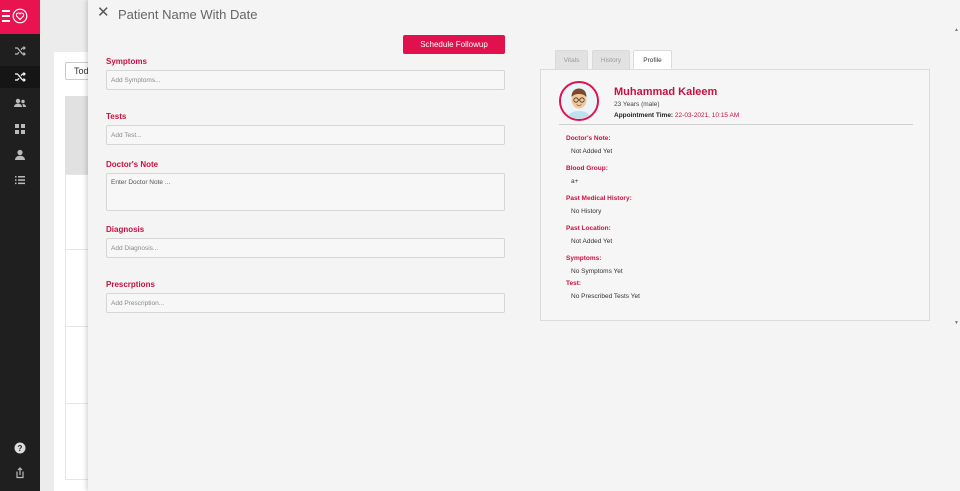 The image size is (960, 491). I want to click on sidebar-item-help: ?, so click(20, 448).